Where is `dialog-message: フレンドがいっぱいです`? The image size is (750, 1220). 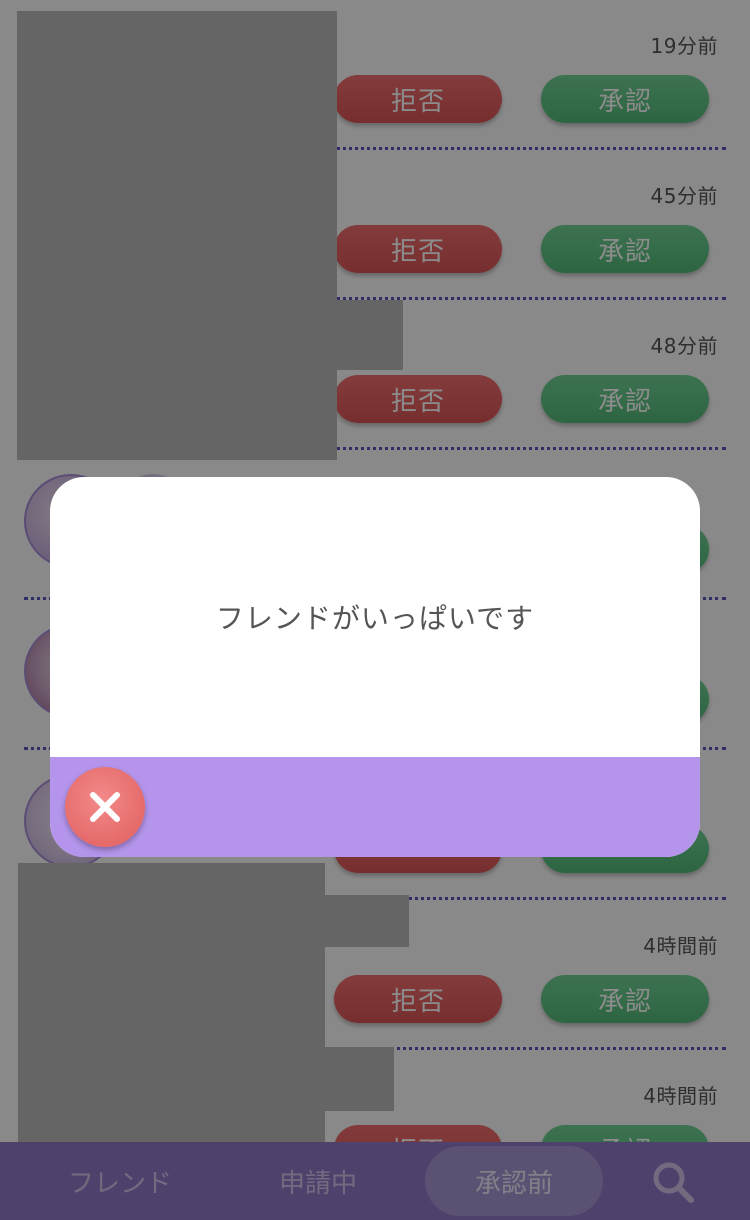
dialog-message: フレンドがいっぱいです is located at coordinates (375, 618).